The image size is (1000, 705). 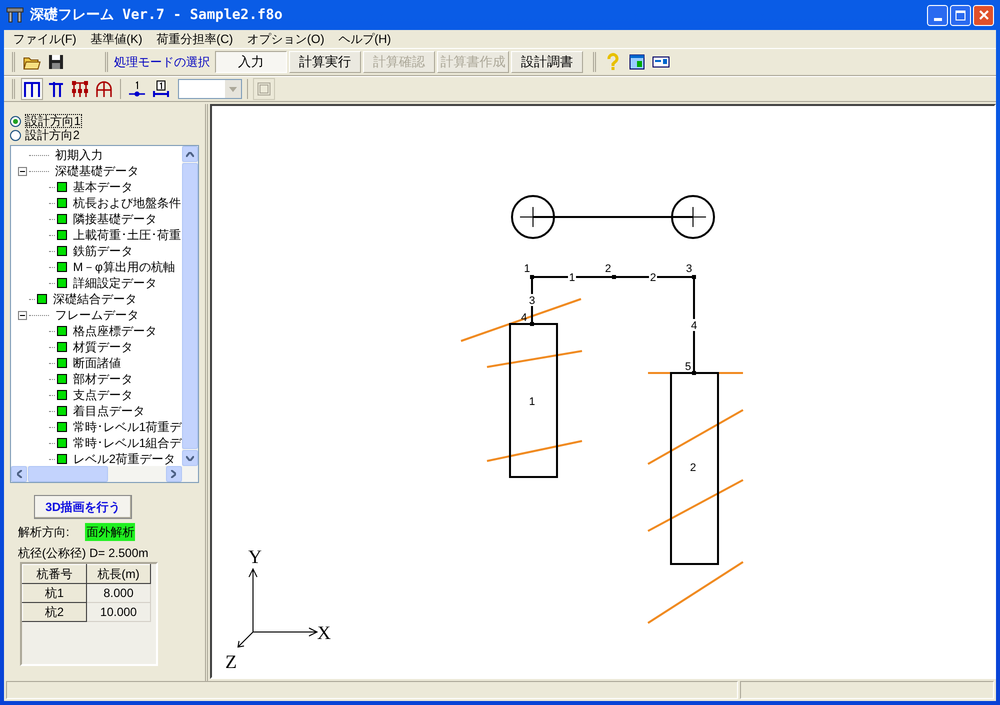 I want to click on frame-nodes-button, so click(x=80, y=89).